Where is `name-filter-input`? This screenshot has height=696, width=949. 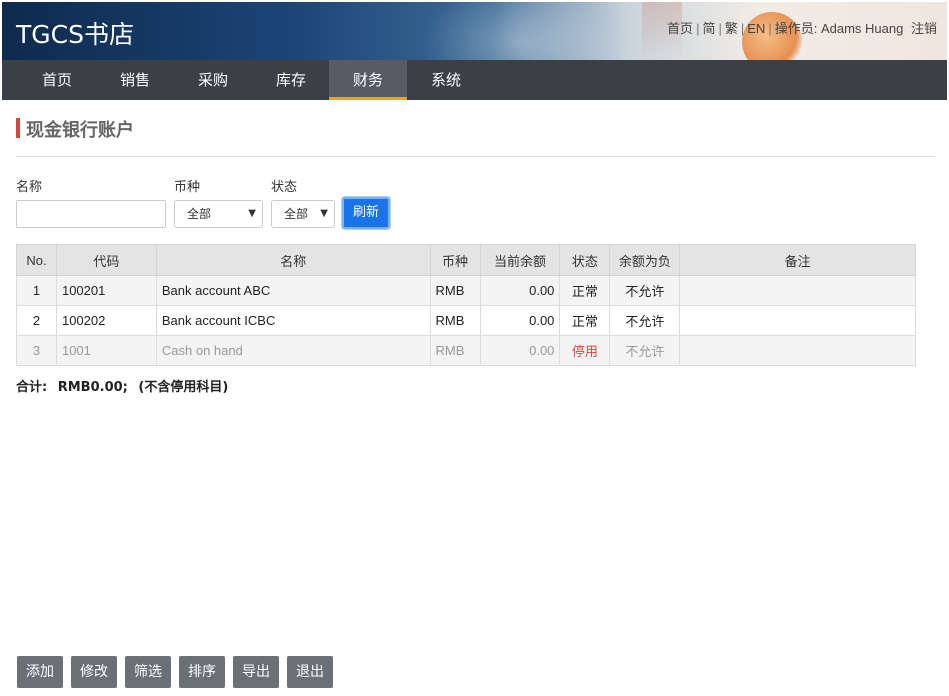
name-filter-input is located at coordinates (91, 214).